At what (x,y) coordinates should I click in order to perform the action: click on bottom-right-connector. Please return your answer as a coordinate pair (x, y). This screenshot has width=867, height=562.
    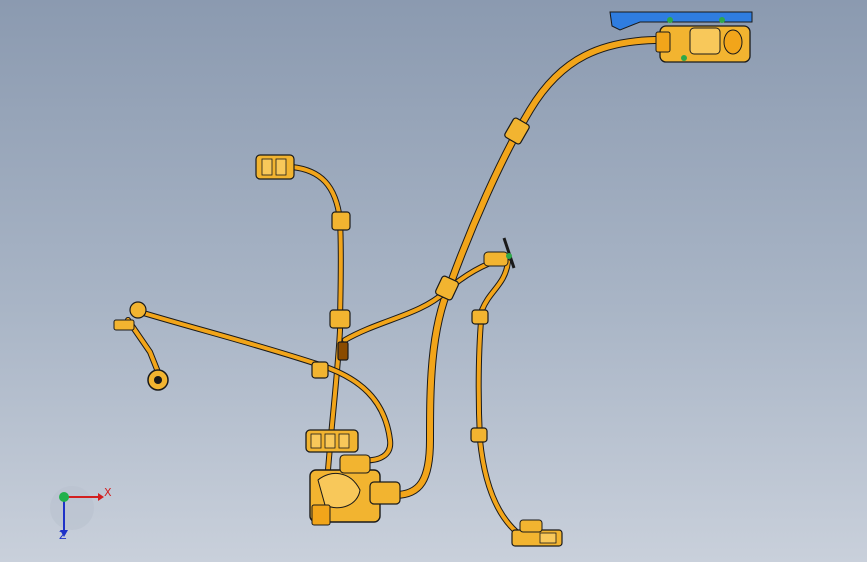
    Looking at the image, I should click on (537, 533).